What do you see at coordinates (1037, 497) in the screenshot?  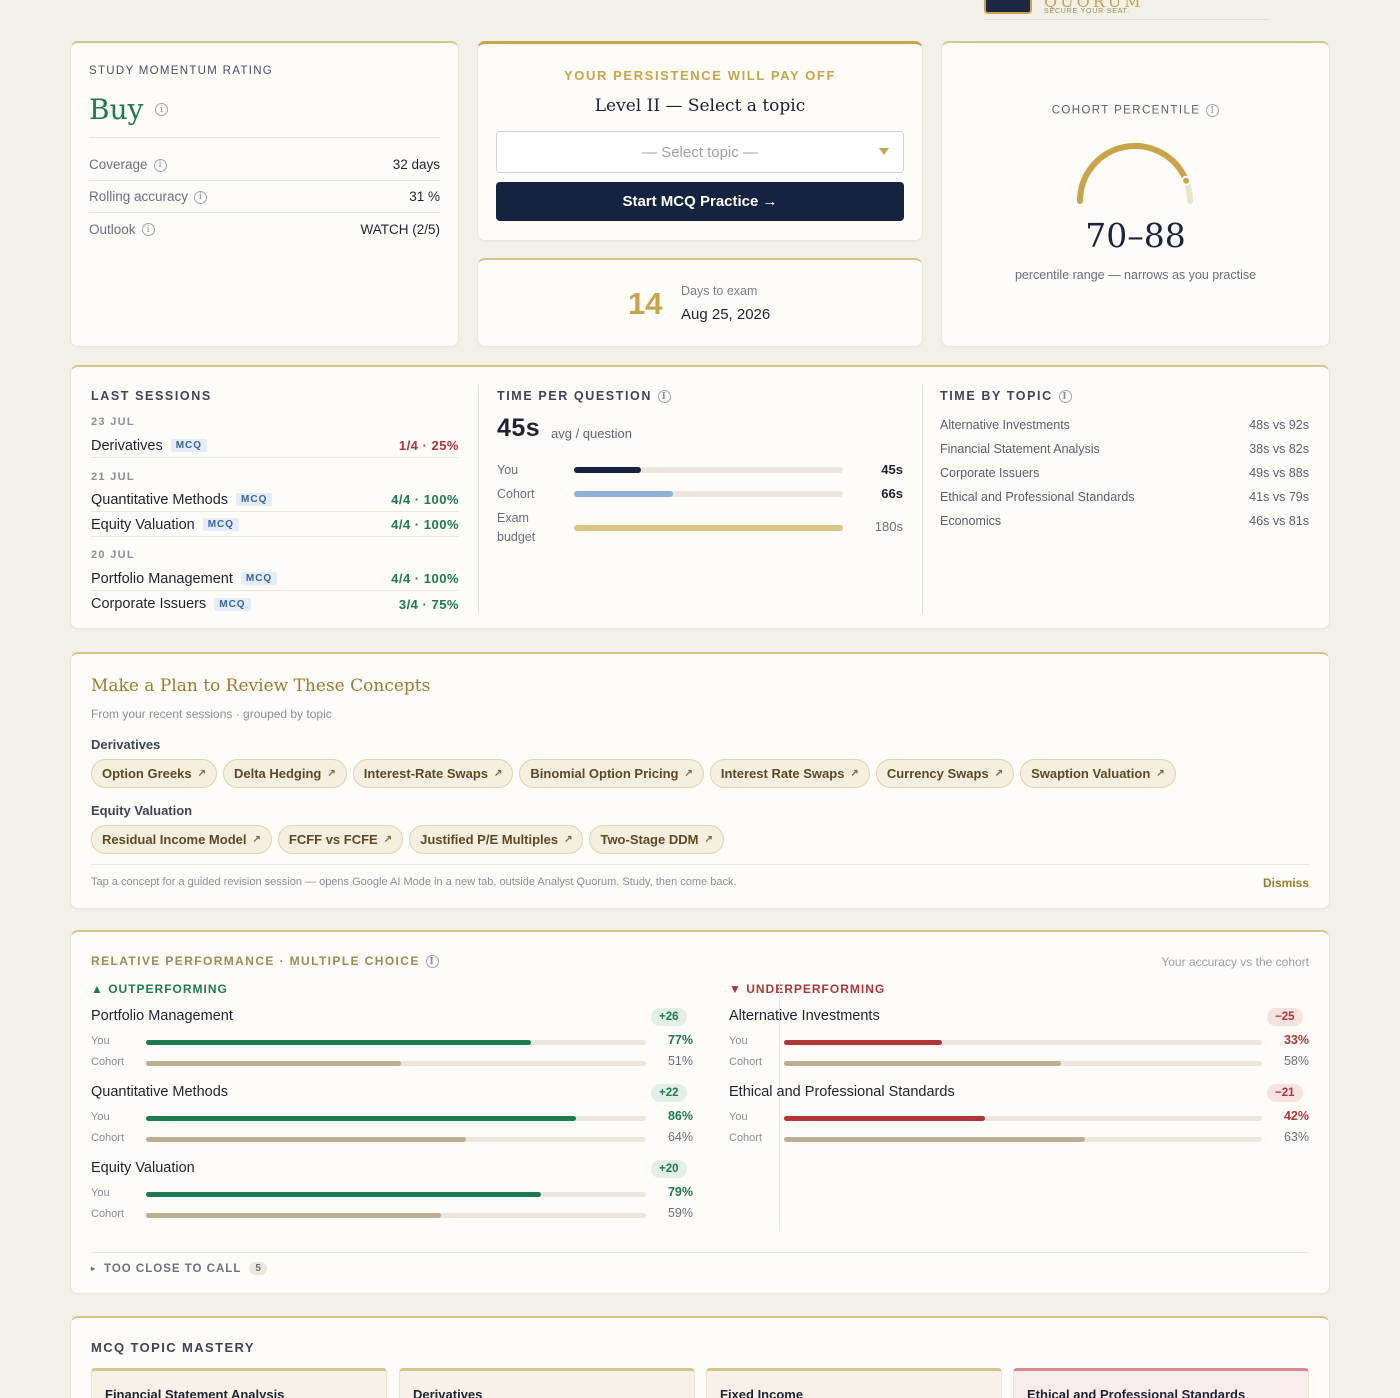 I see `tbt-topic: Ethical and Professional Standards` at bounding box center [1037, 497].